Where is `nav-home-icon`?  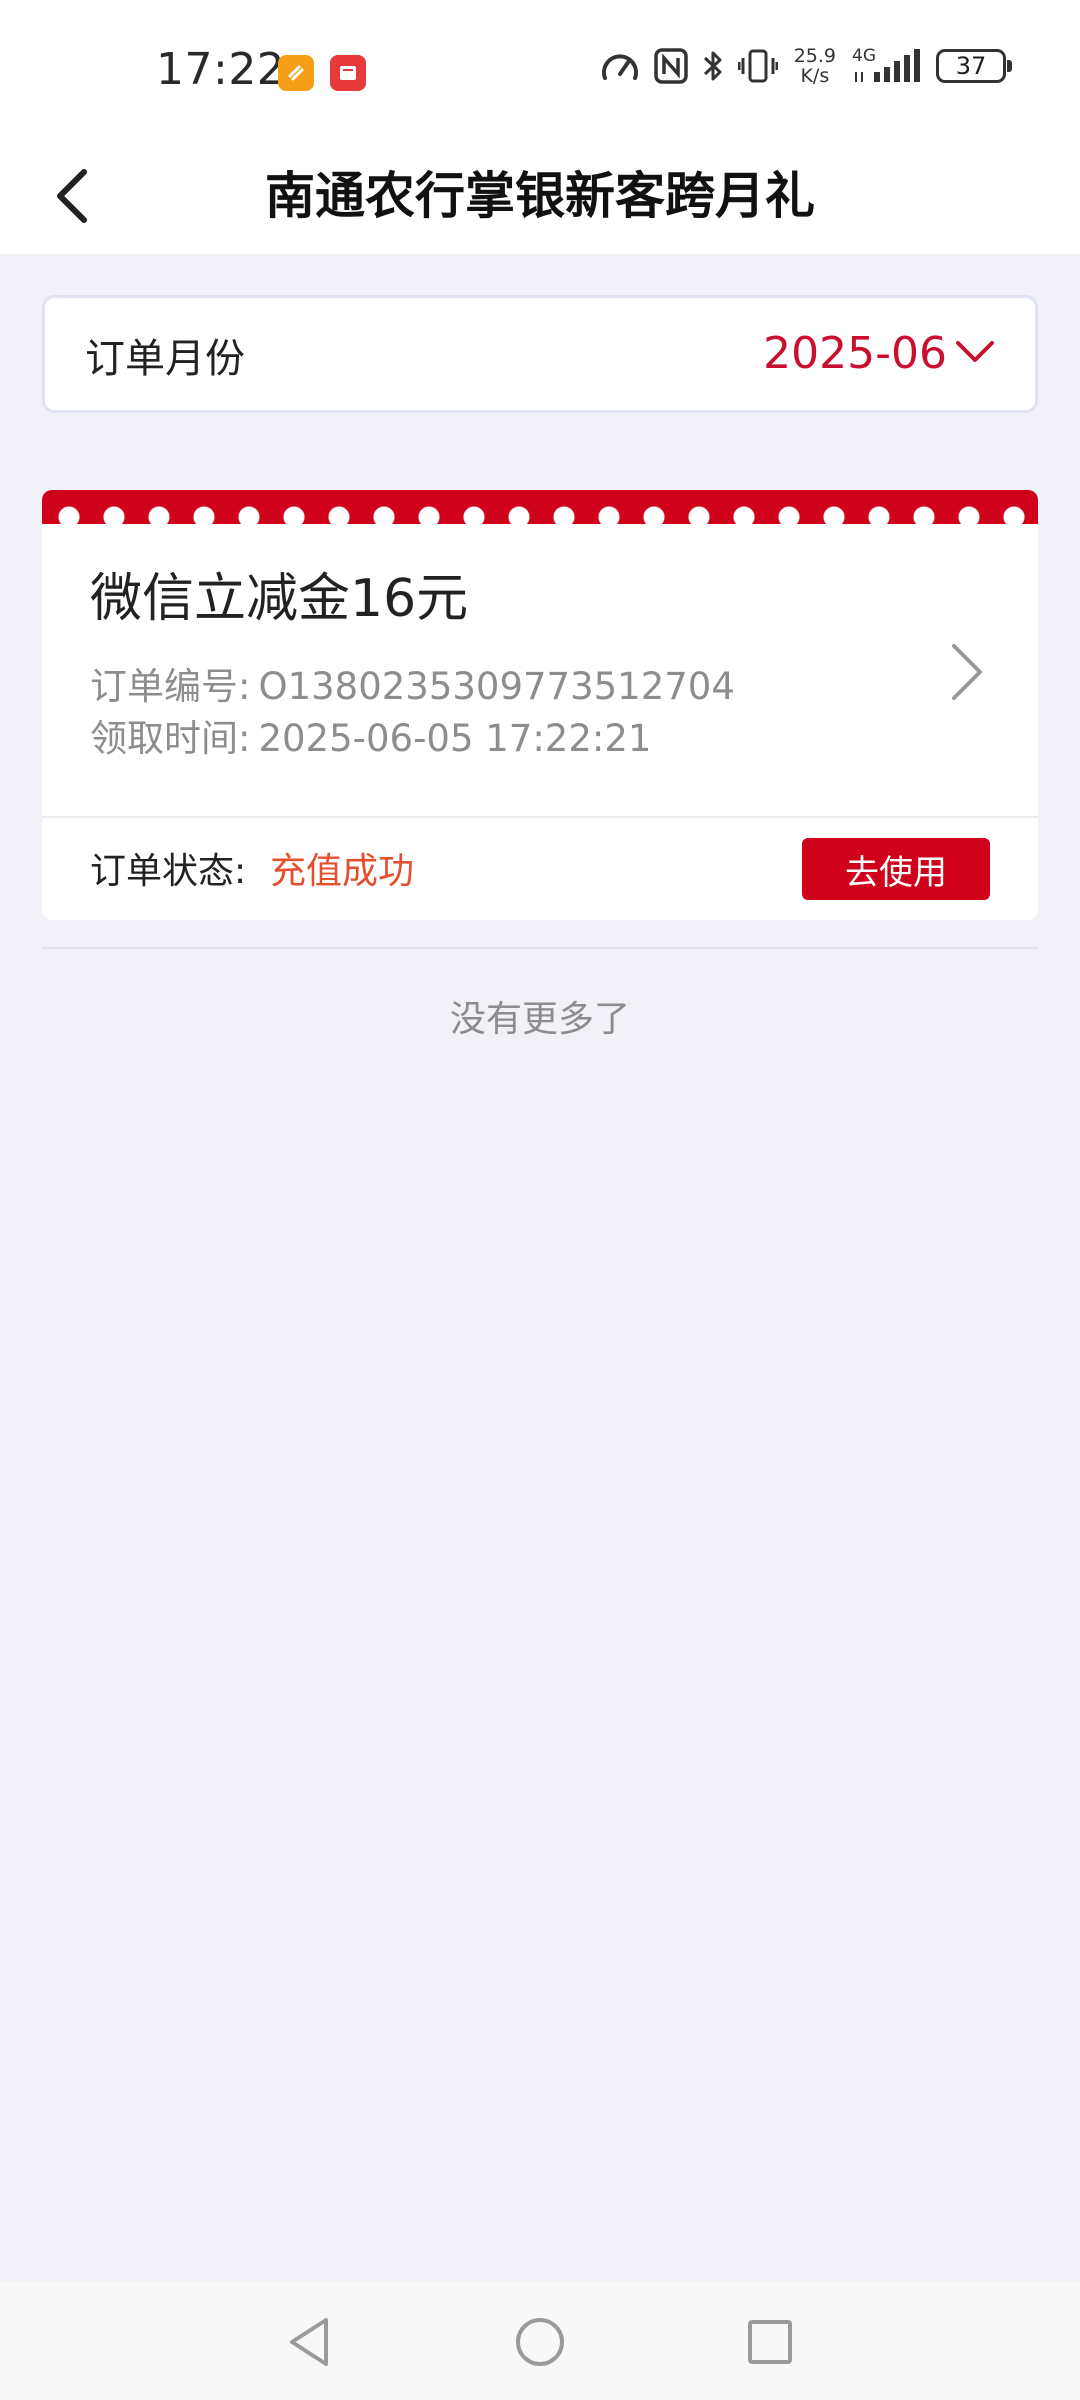
nav-home-icon is located at coordinates (540, 2342).